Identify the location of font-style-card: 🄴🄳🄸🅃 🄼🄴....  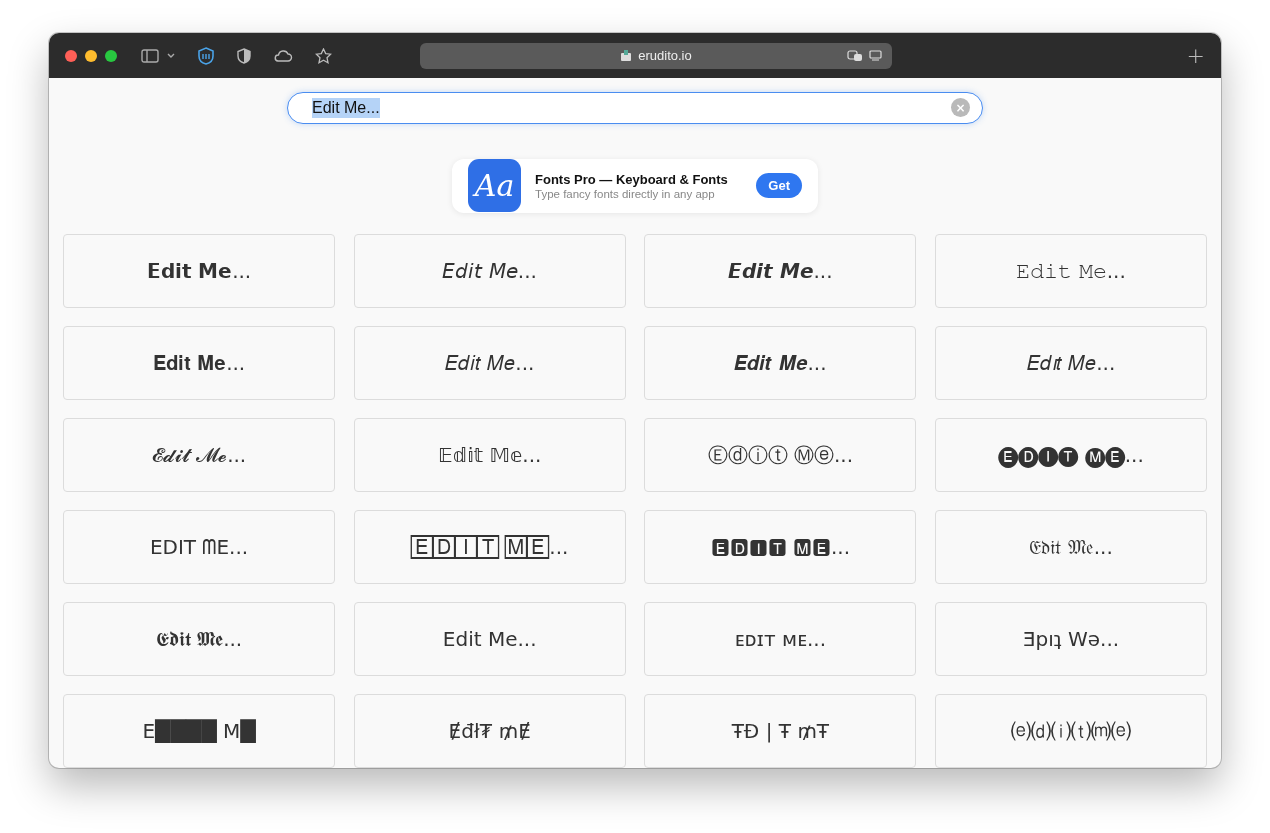
(489, 547).